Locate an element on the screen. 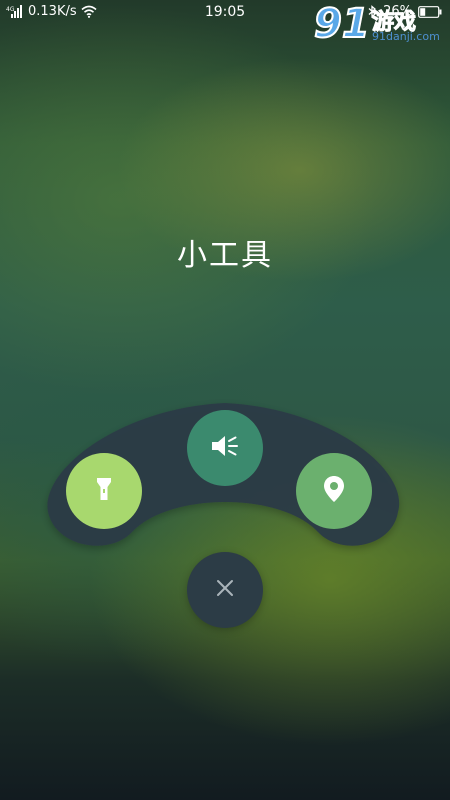  tool-tray is located at coordinates (223, 474).